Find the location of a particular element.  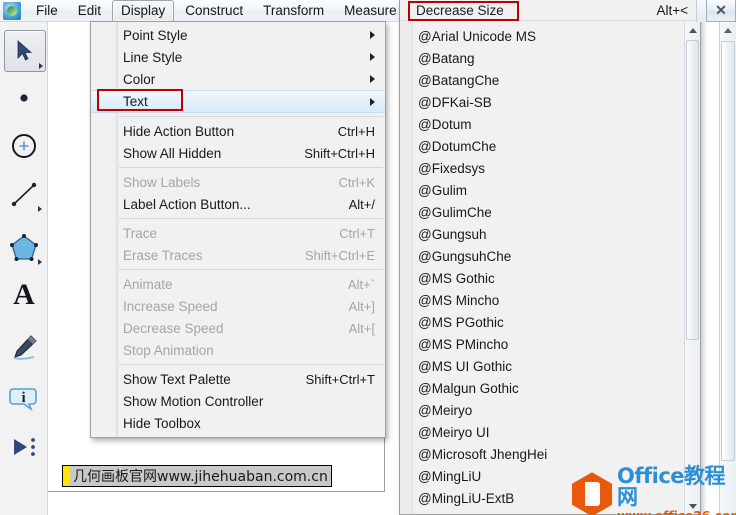

pen-marker-icon is located at coordinates (25, 347).